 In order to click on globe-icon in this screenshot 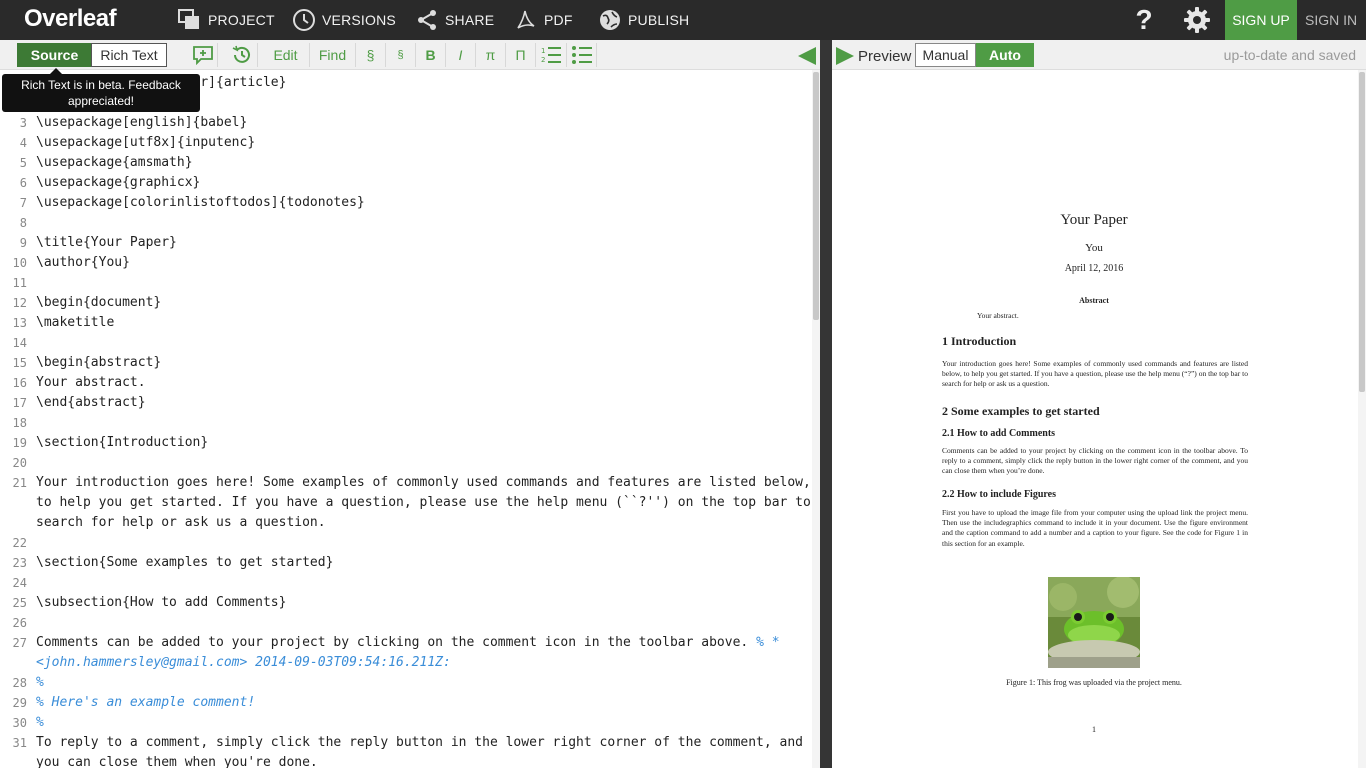, I will do `click(610, 20)`.